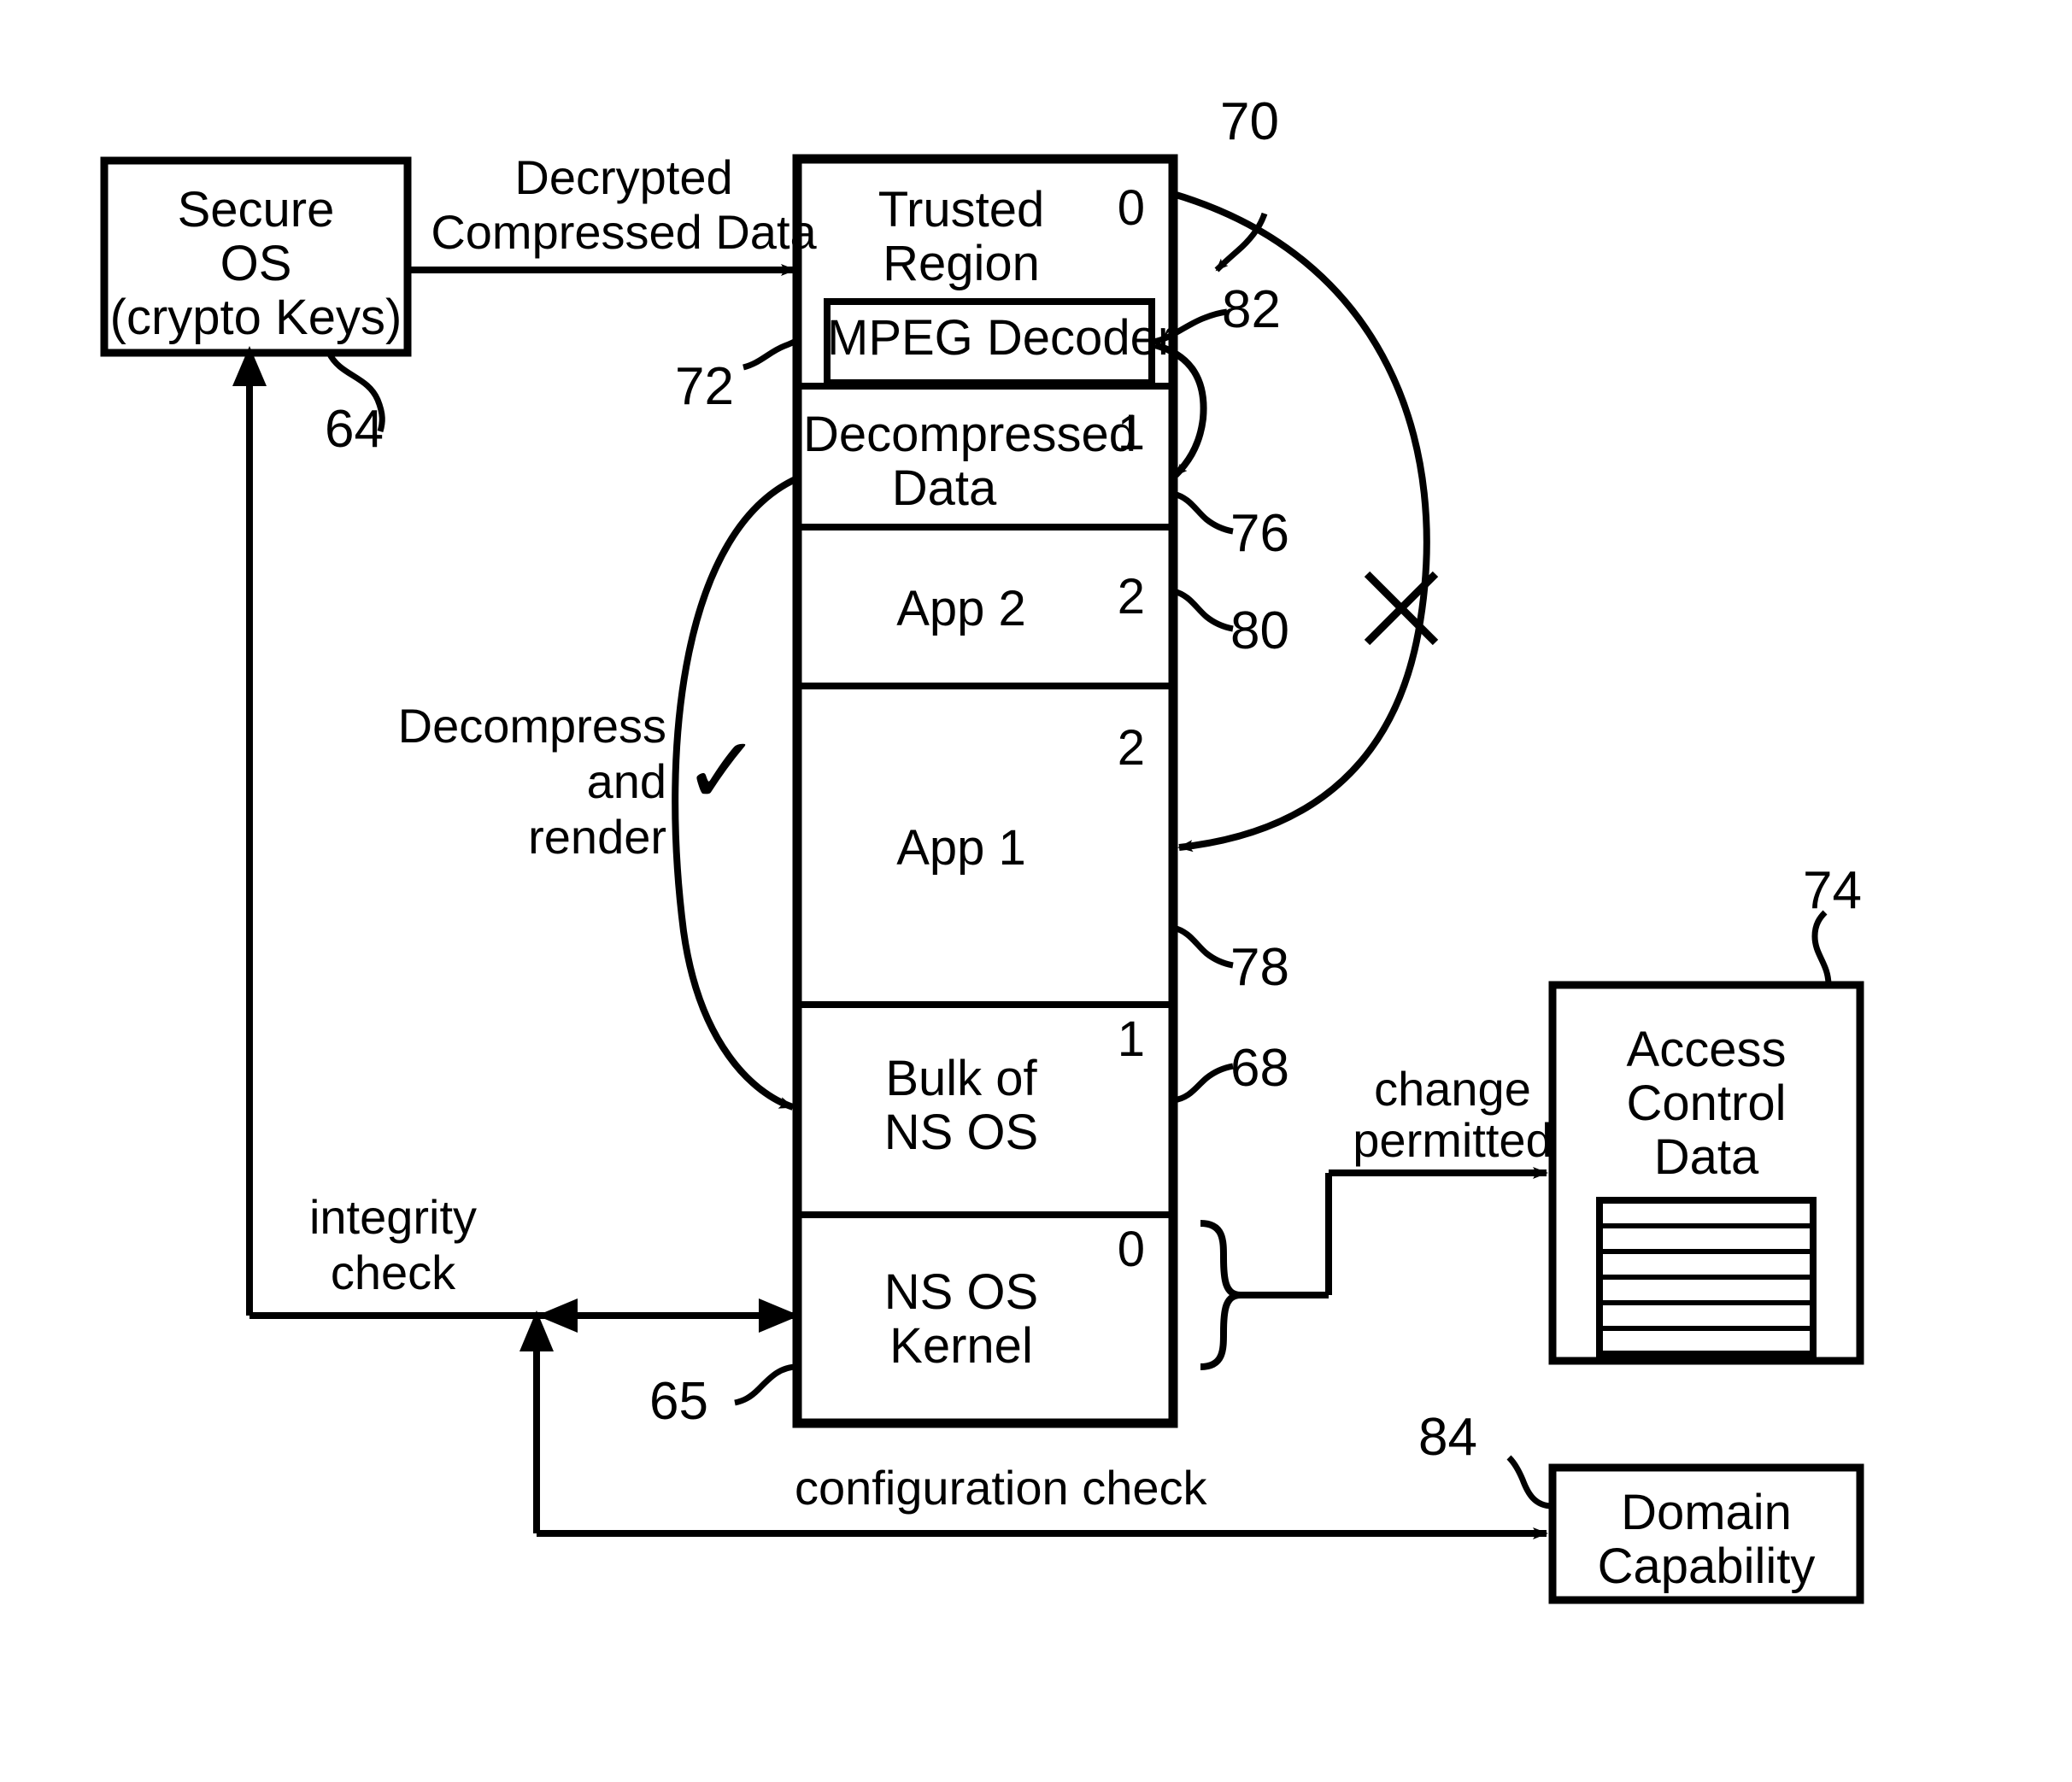  What do you see at coordinates (1001, 1488) in the screenshot?
I see `configuration-check-label: configuration check` at bounding box center [1001, 1488].